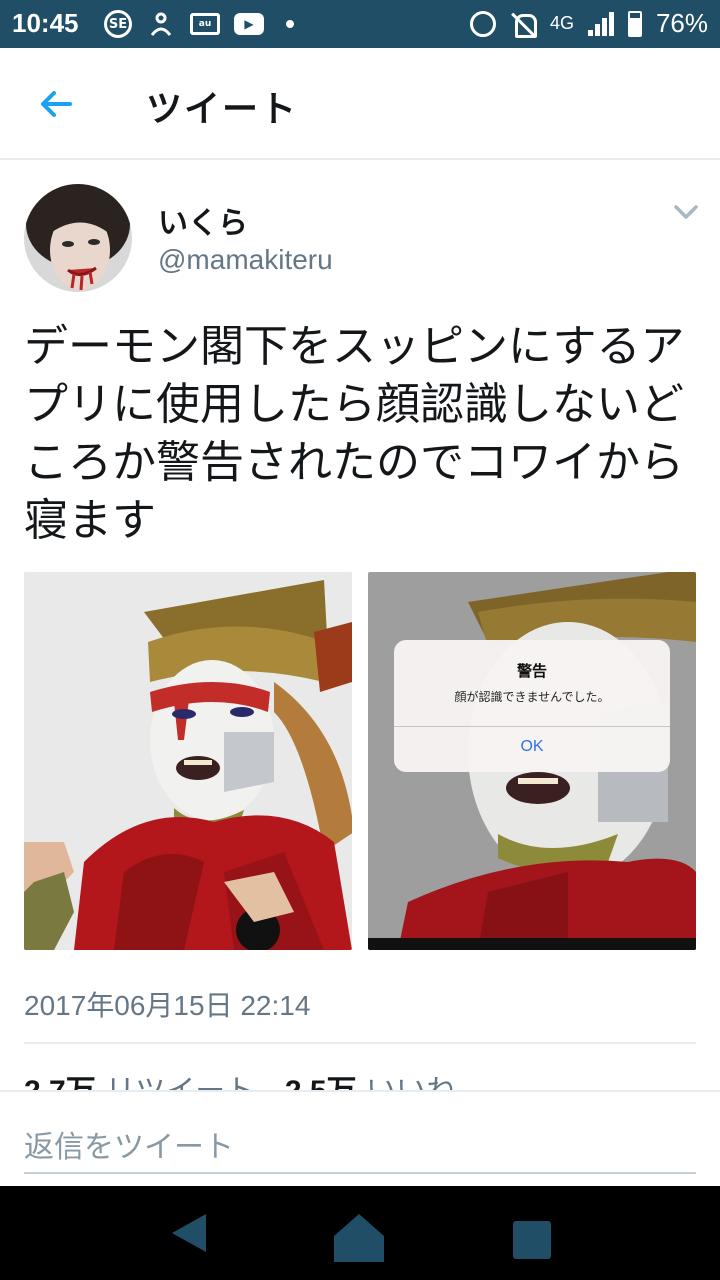  What do you see at coordinates (205, 24) in the screenshot?
I see `mail-icon: au` at bounding box center [205, 24].